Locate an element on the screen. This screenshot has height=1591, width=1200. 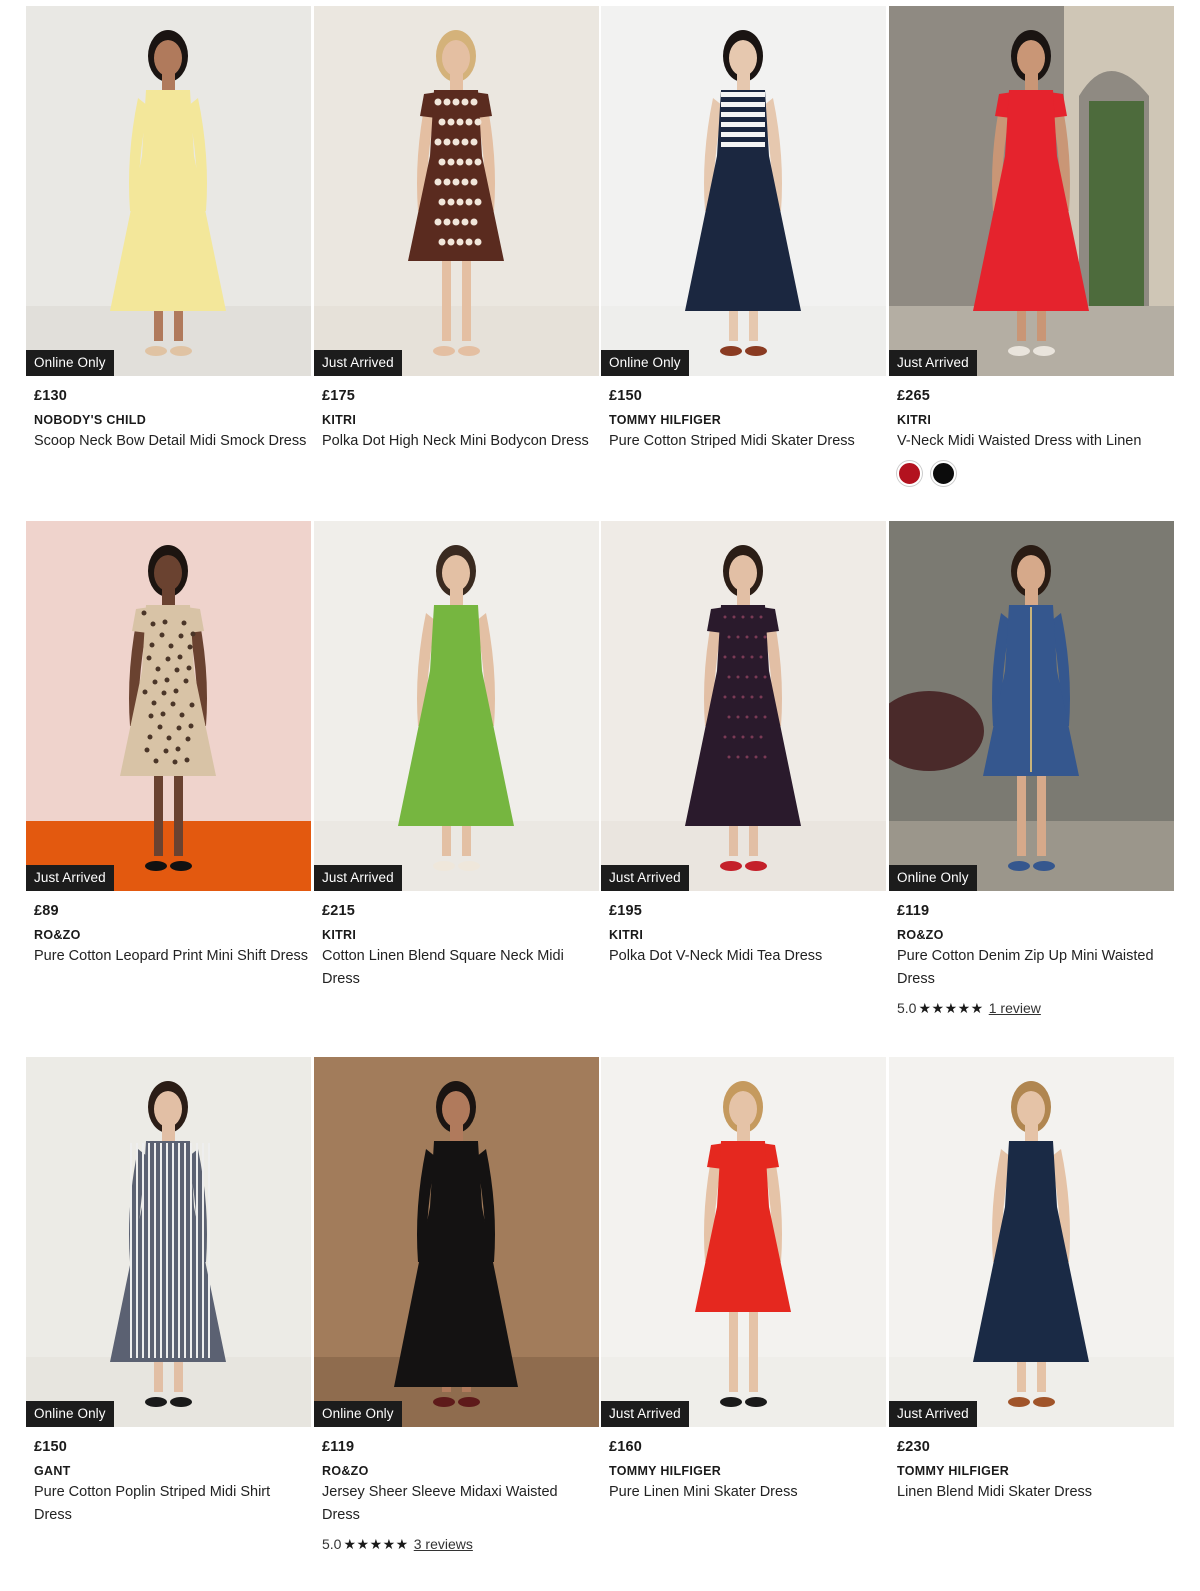
product-title-link: Polka Dot High Neck Mini Bodycon Dress is located at coordinates (459, 441).